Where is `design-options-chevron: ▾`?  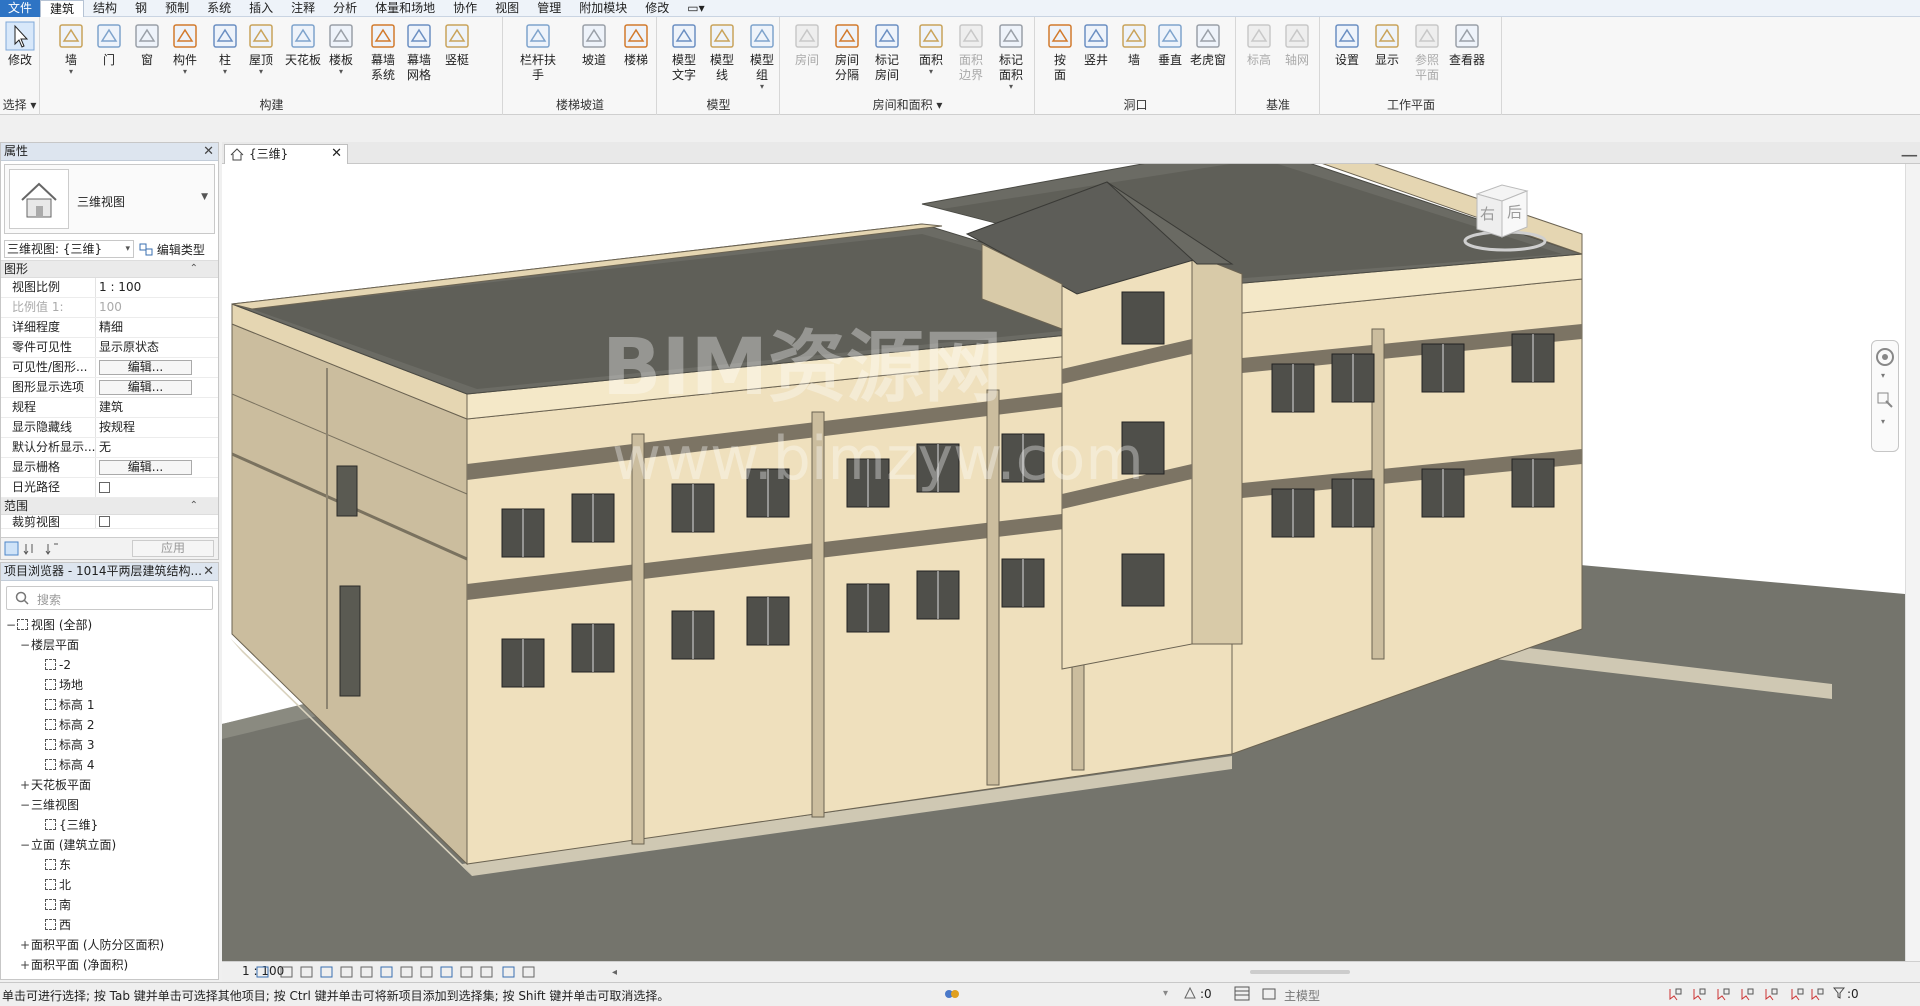
design-options-chevron: ▾ is located at coordinates (1165, 993).